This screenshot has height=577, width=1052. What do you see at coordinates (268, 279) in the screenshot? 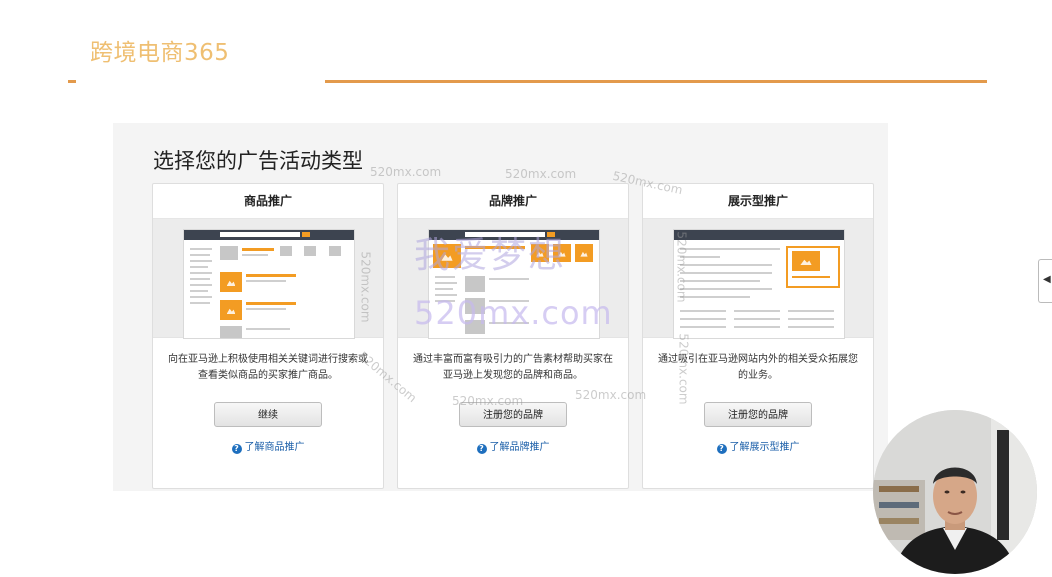
I see `sponsored-products-illustration` at bounding box center [268, 279].